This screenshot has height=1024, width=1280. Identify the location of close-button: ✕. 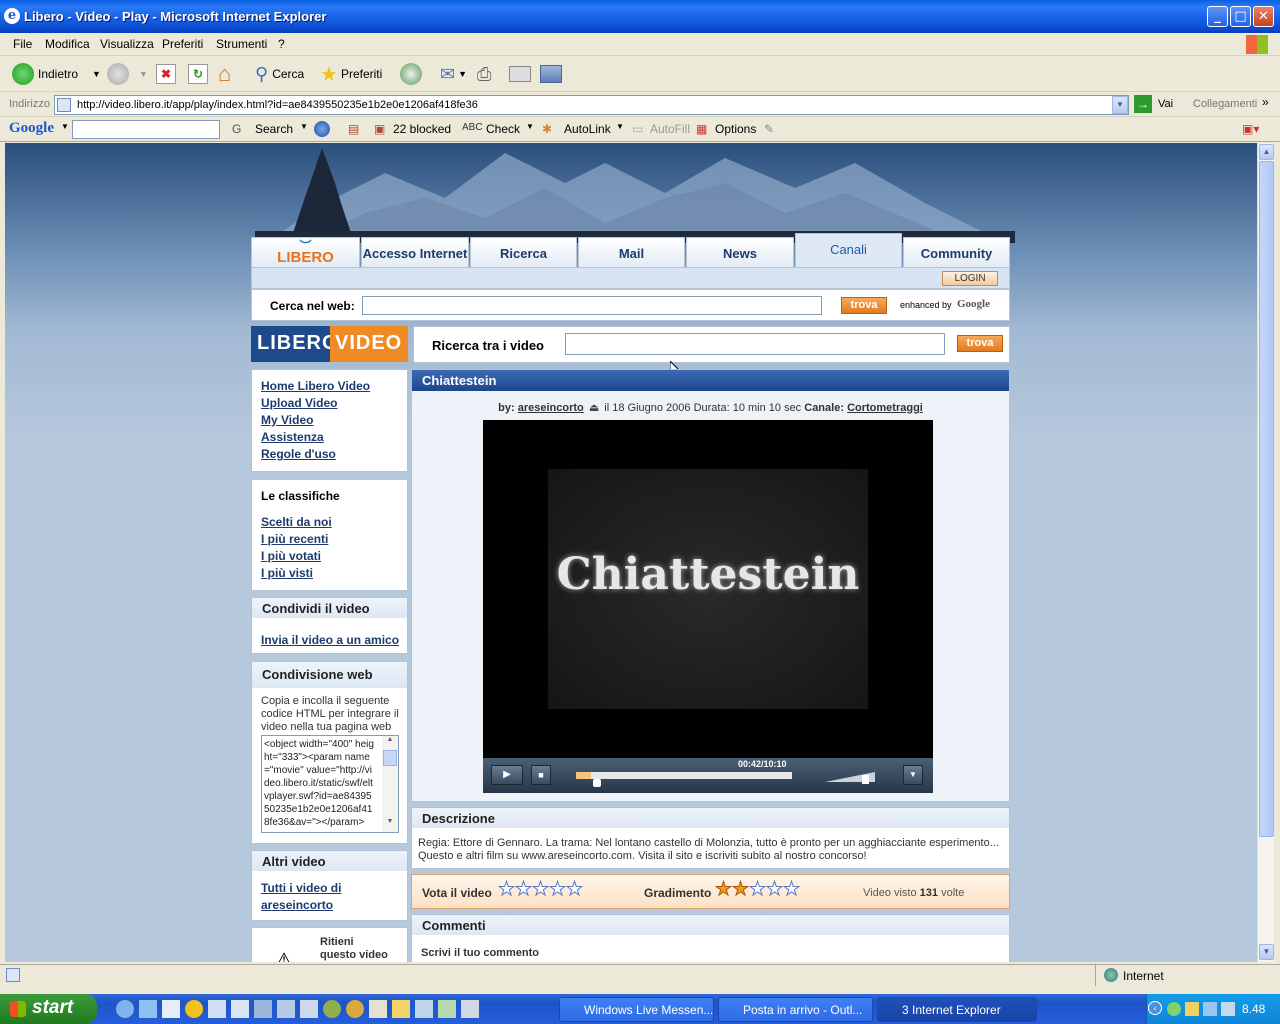
(1263, 16).